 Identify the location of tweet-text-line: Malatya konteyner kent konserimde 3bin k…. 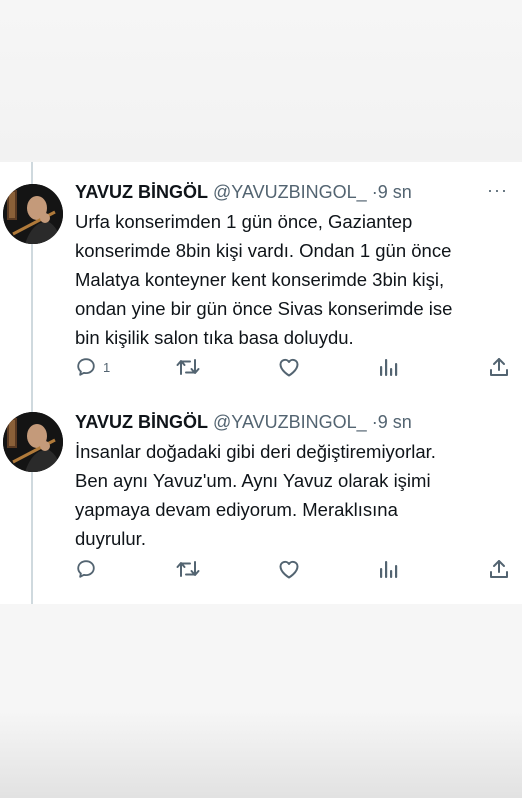
(260, 279).